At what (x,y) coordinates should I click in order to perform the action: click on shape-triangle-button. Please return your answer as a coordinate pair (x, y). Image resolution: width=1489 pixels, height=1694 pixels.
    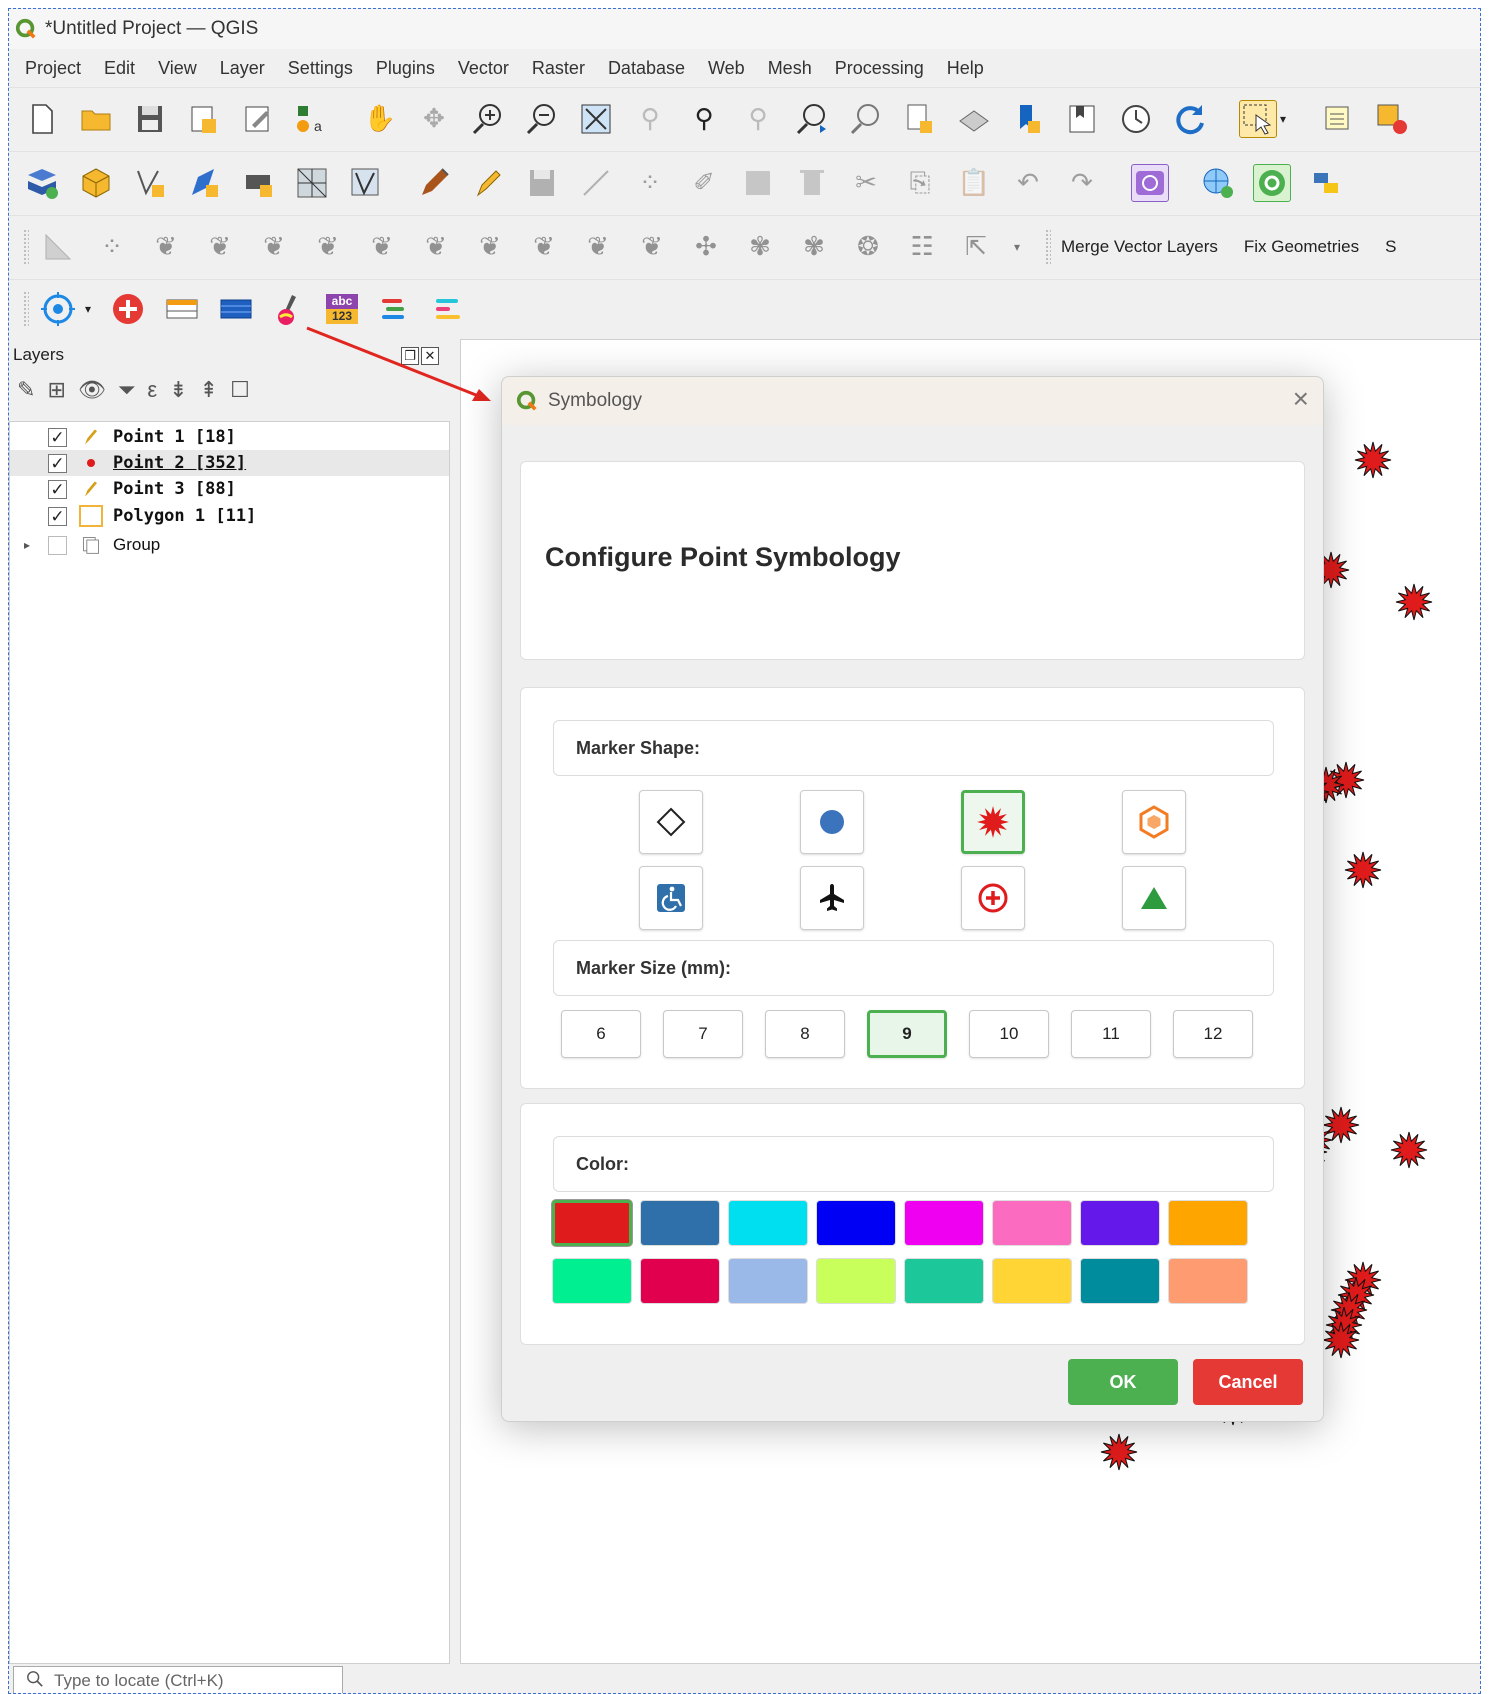
    Looking at the image, I should click on (1154, 898).